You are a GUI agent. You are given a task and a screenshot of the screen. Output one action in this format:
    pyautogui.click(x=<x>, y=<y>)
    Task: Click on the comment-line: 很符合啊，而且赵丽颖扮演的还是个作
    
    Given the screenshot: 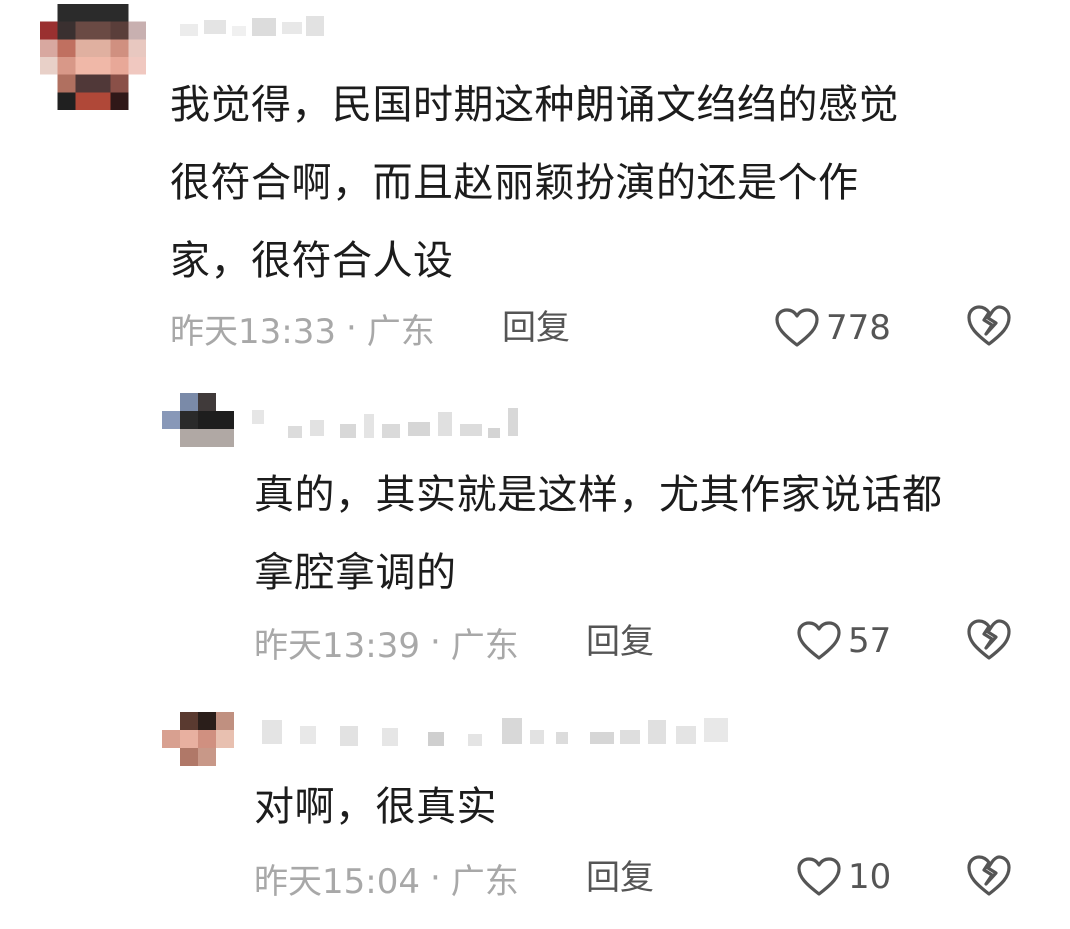 What is the action you would take?
    pyautogui.click(x=514, y=183)
    